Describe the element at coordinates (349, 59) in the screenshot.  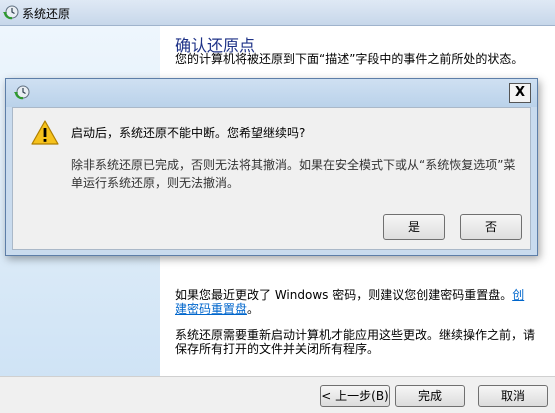
I see `wizard-description: 您的计算机将被还原到下面“描述”字段中的事件之前所处的状态。` at that location.